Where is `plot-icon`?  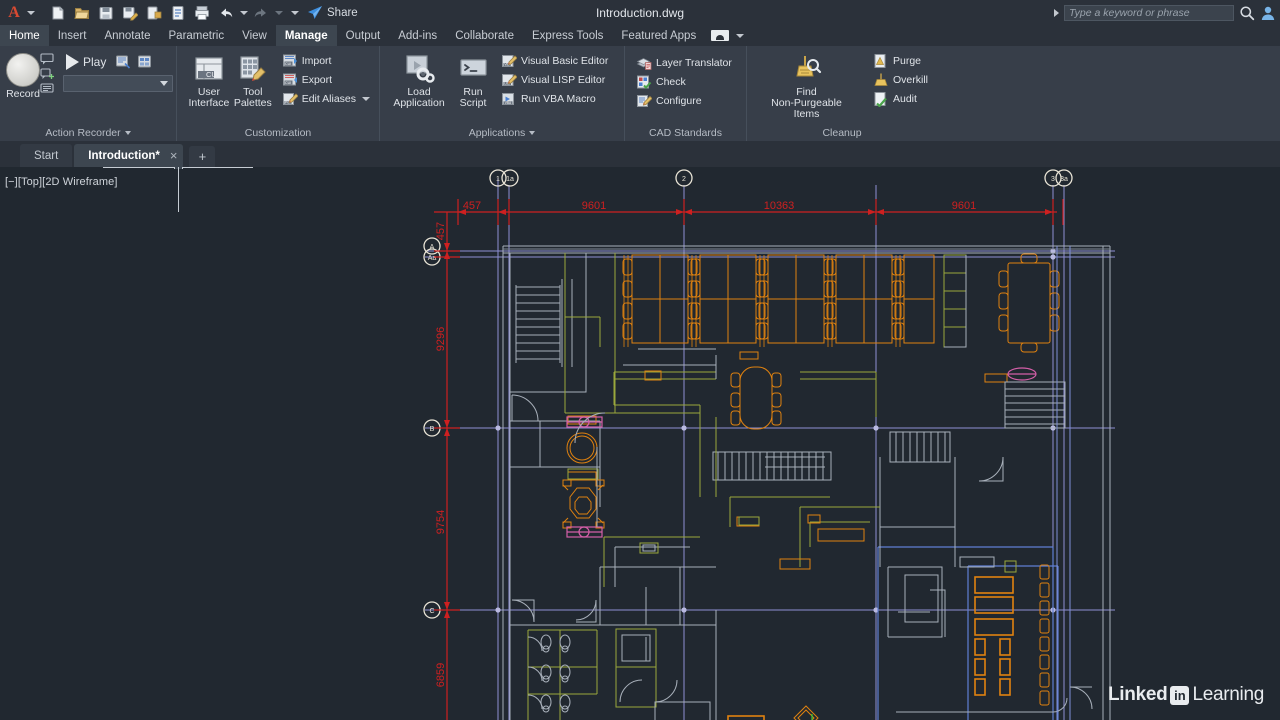
plot-icon is located at coordinates (202, 12).